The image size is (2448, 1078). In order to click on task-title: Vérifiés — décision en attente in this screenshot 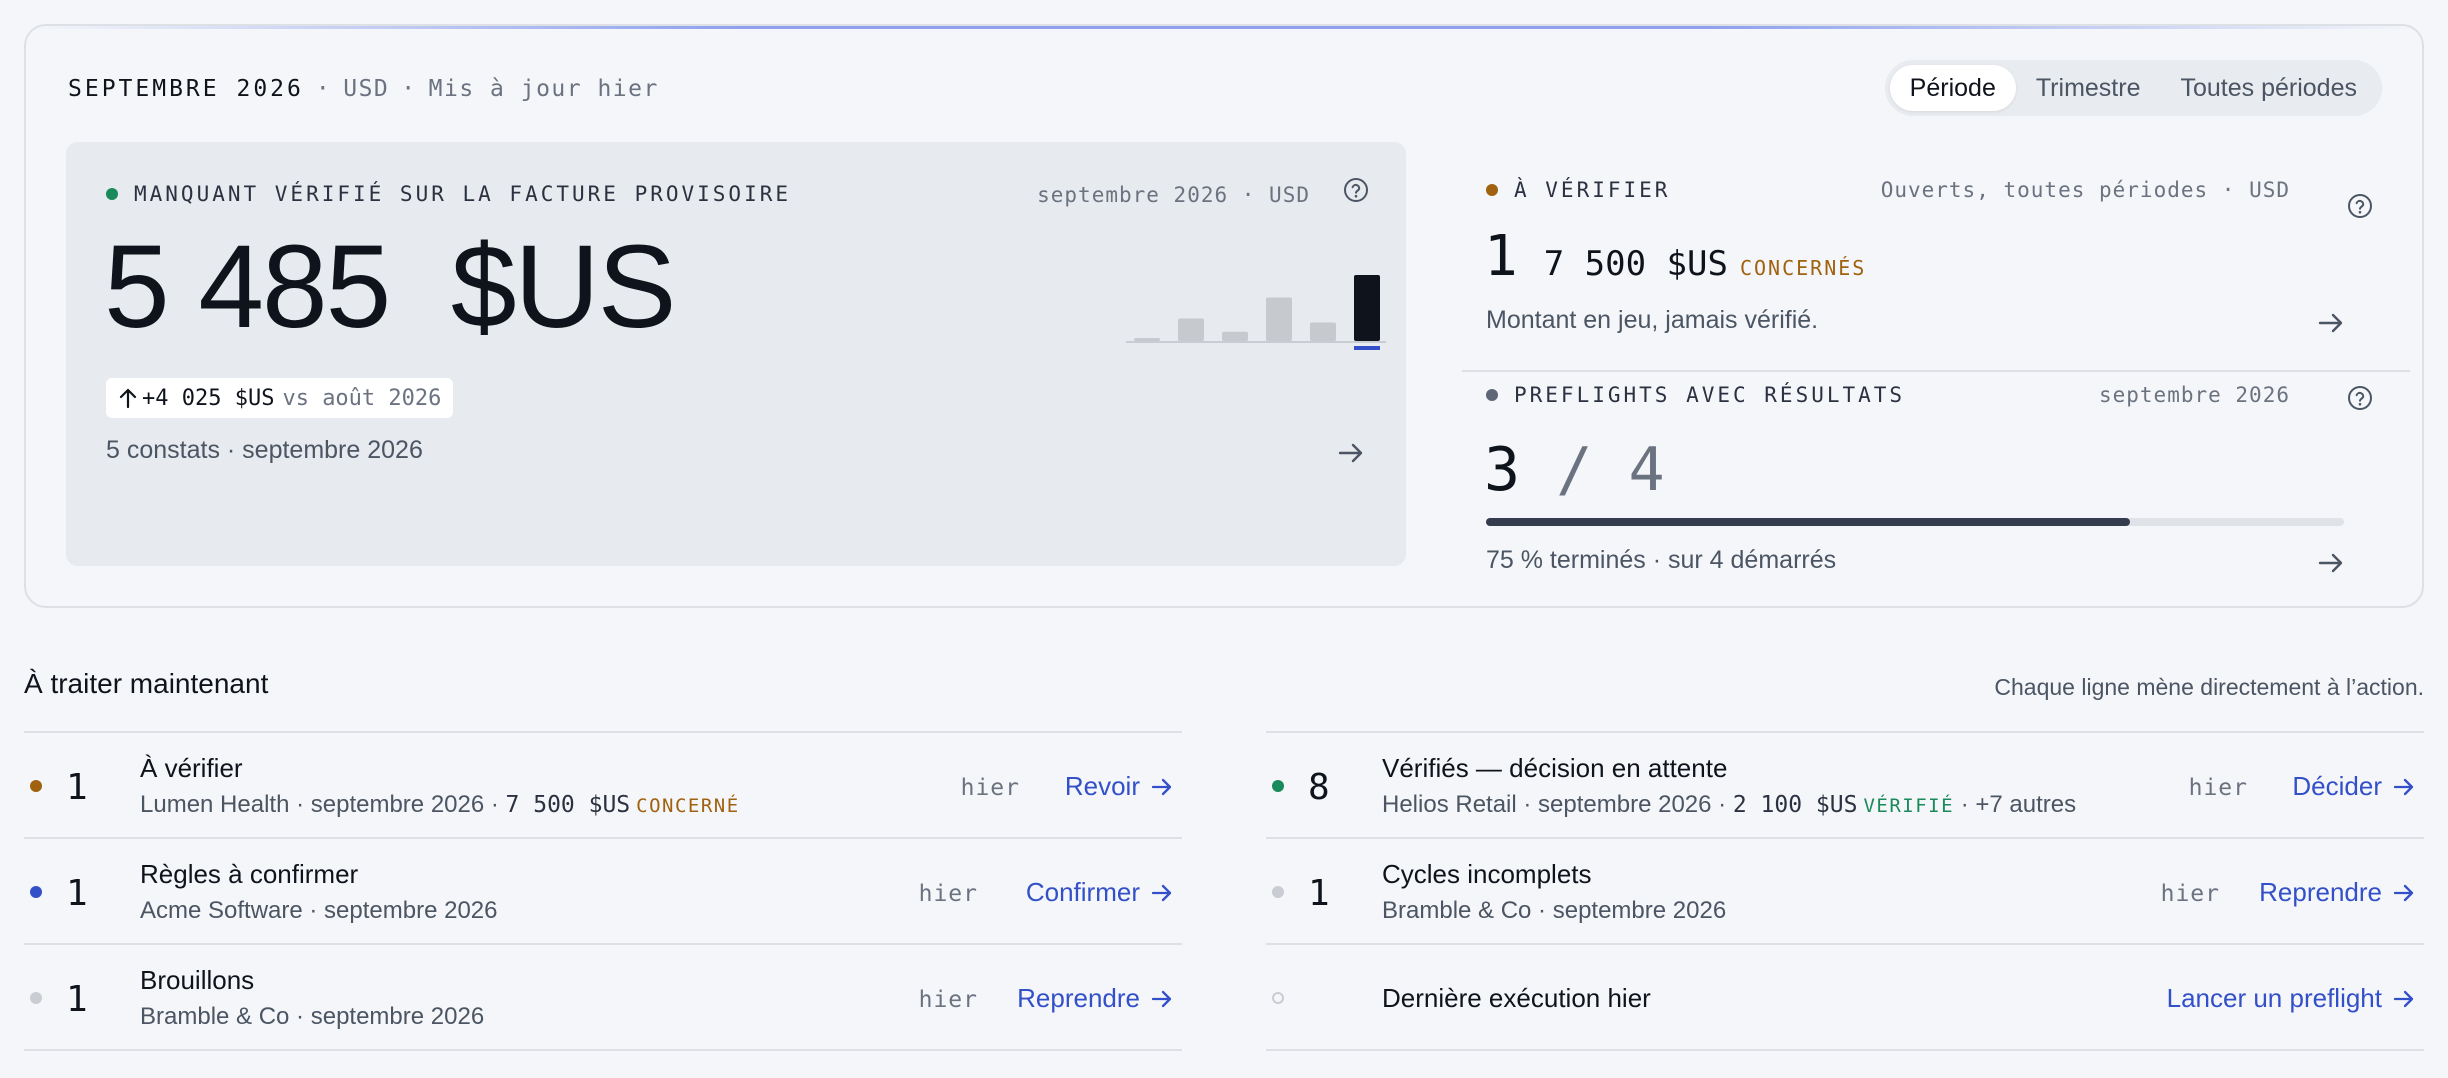, I will do `click(1555, 768)`.